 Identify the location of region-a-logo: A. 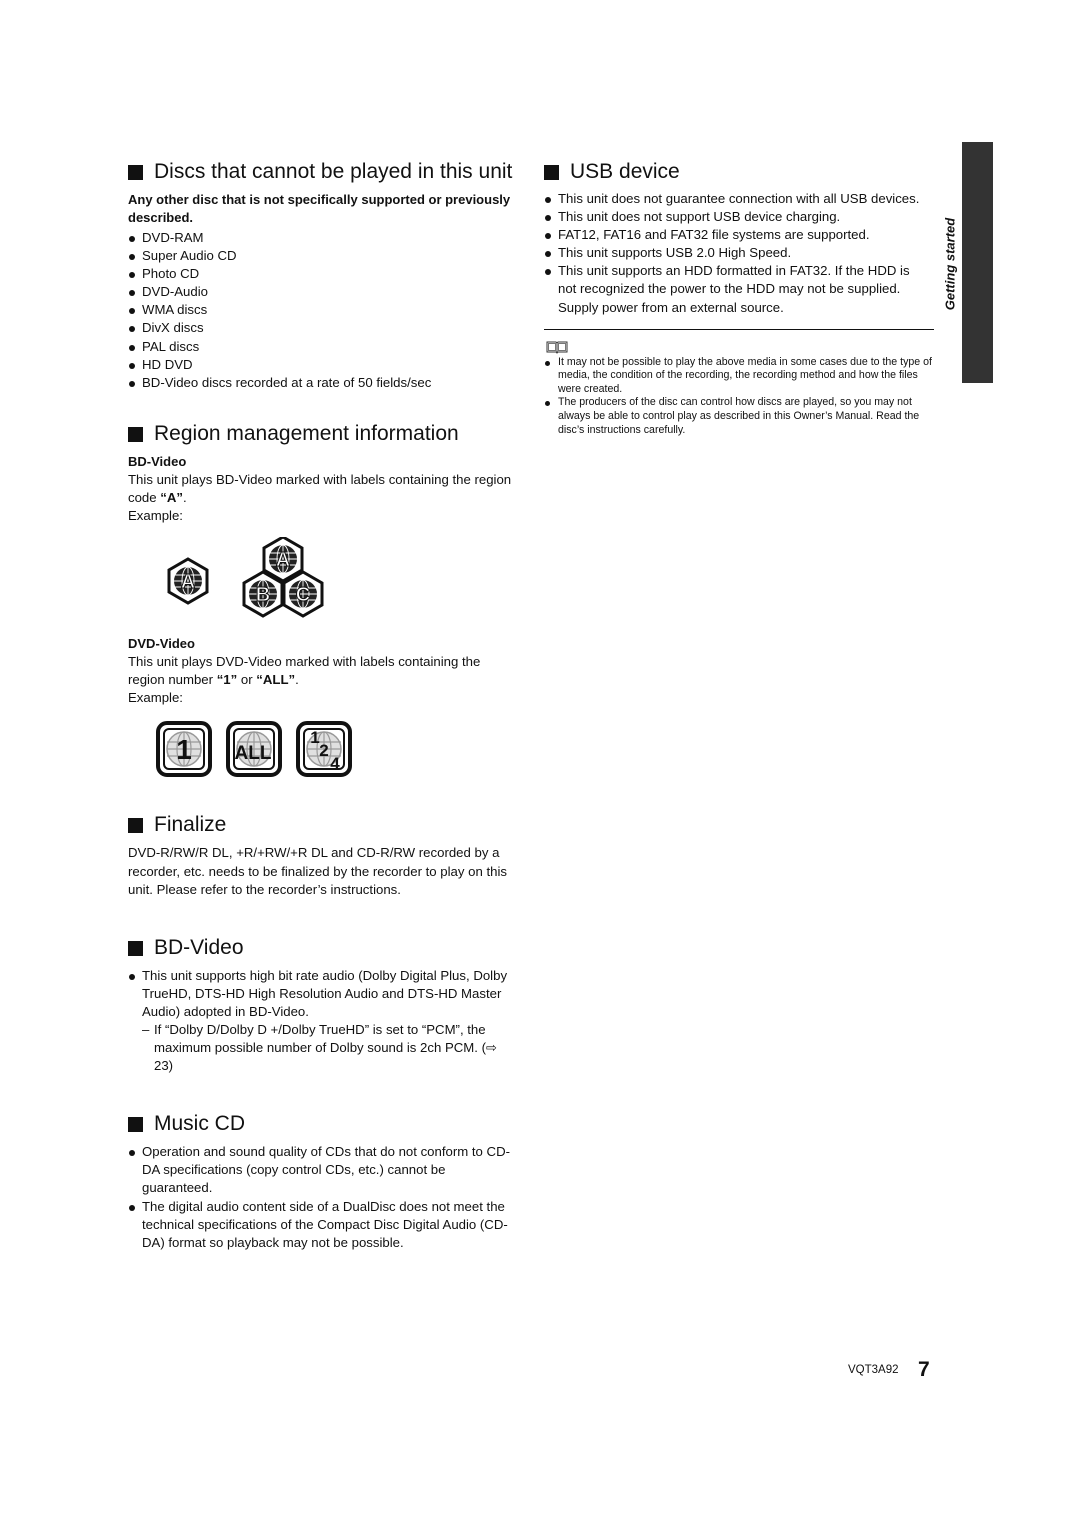
(188, 581).